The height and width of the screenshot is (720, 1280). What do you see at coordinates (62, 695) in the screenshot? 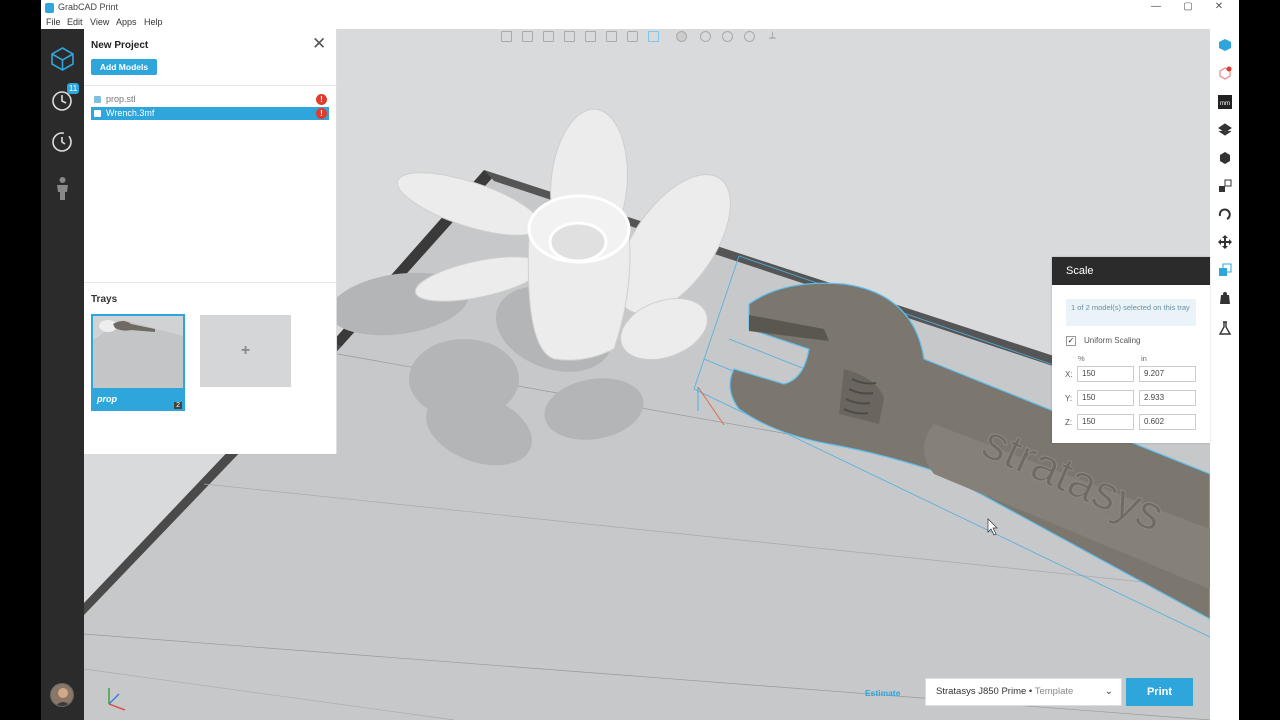
I see `avatar` at bounding box center [62, 695].